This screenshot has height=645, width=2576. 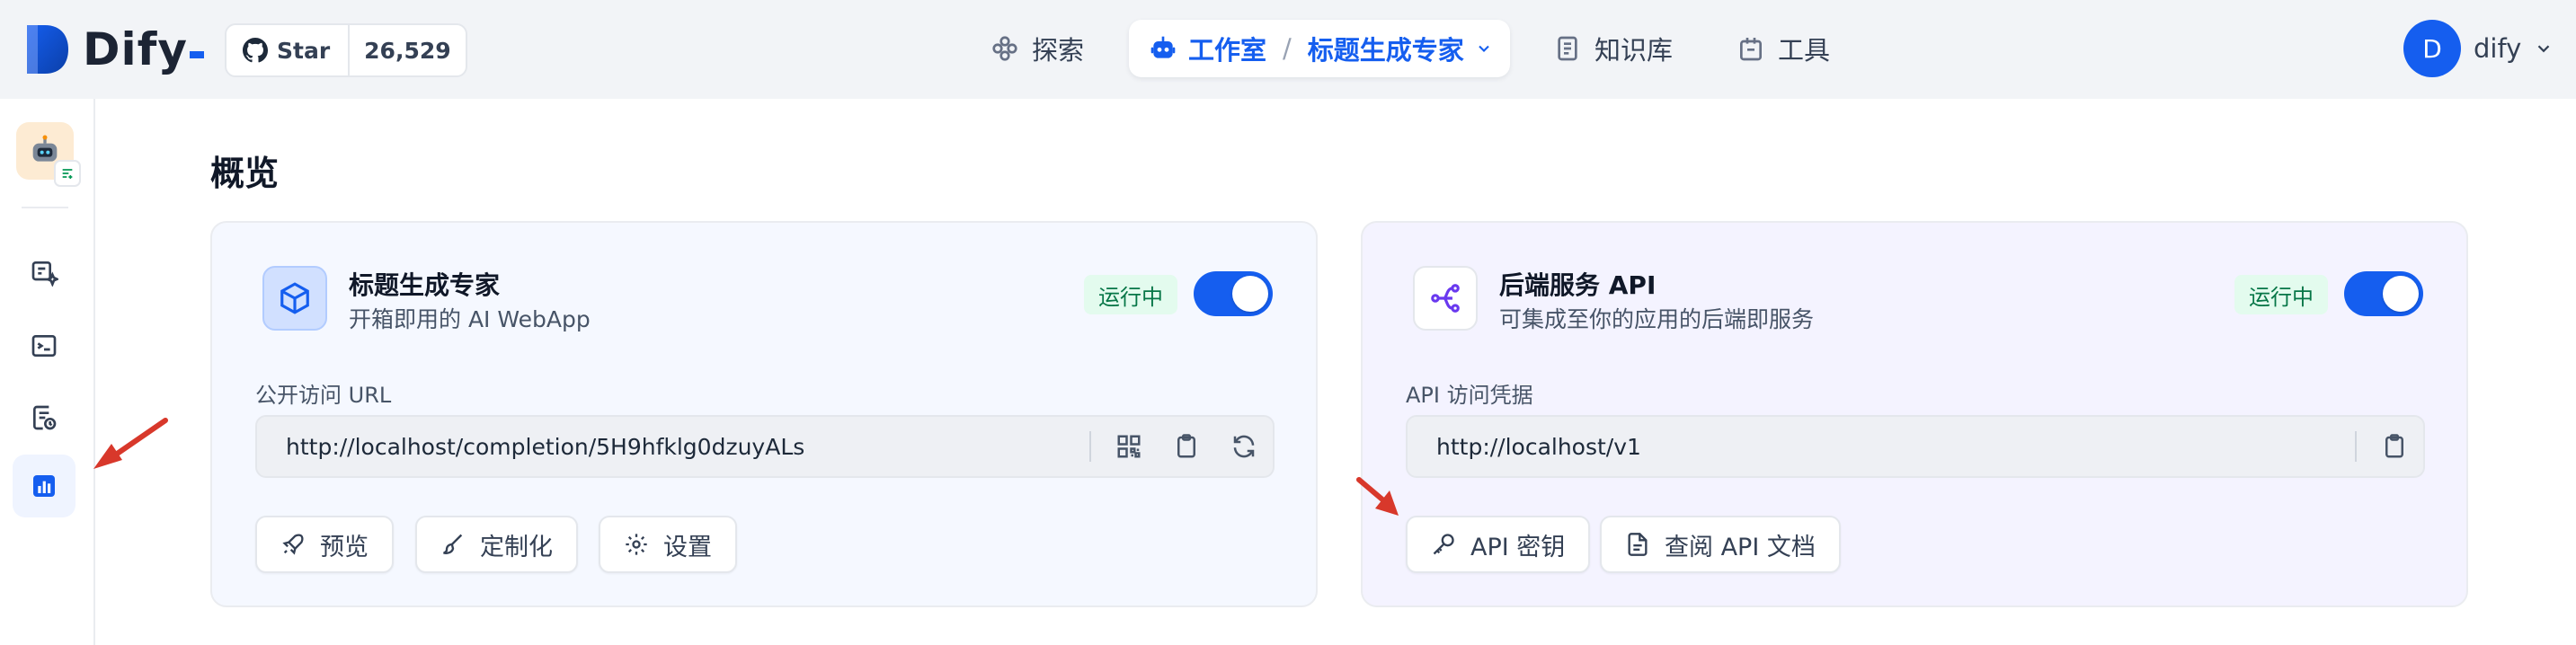 What do you see at coordinates (425, 285) in the screenshot?
I see `webapp-card-title: 标题生成专家` at bounding box center [425, 285].